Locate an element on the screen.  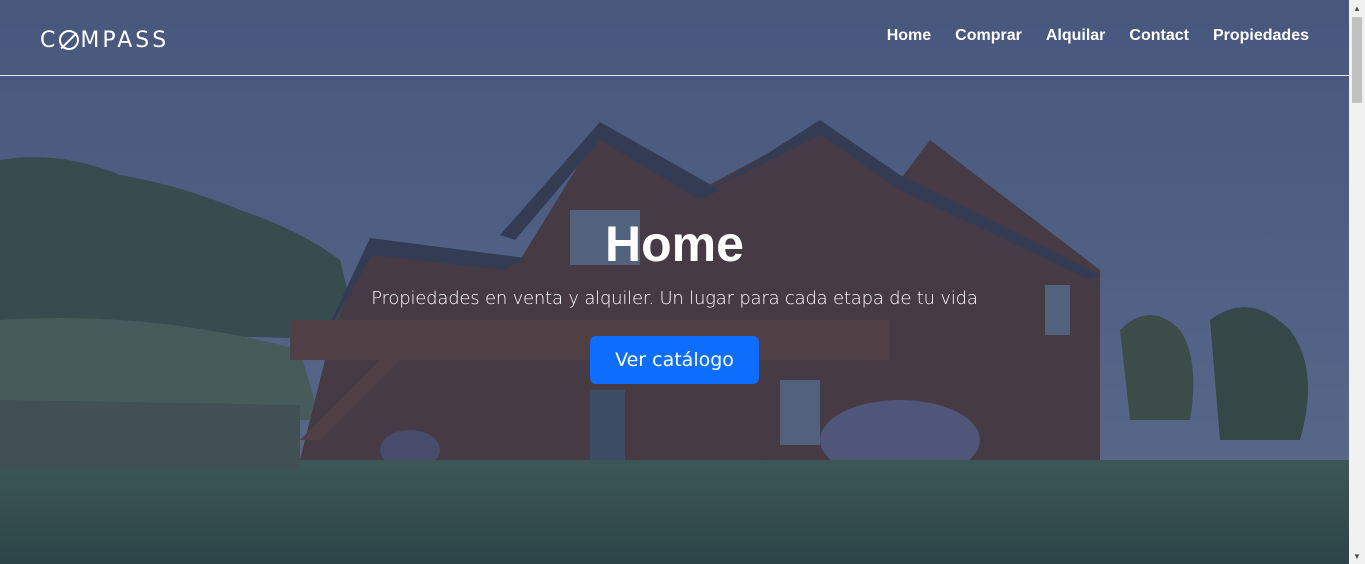
page-scrollbar: ▲ ▼ is located at coordinates (1357, 282).